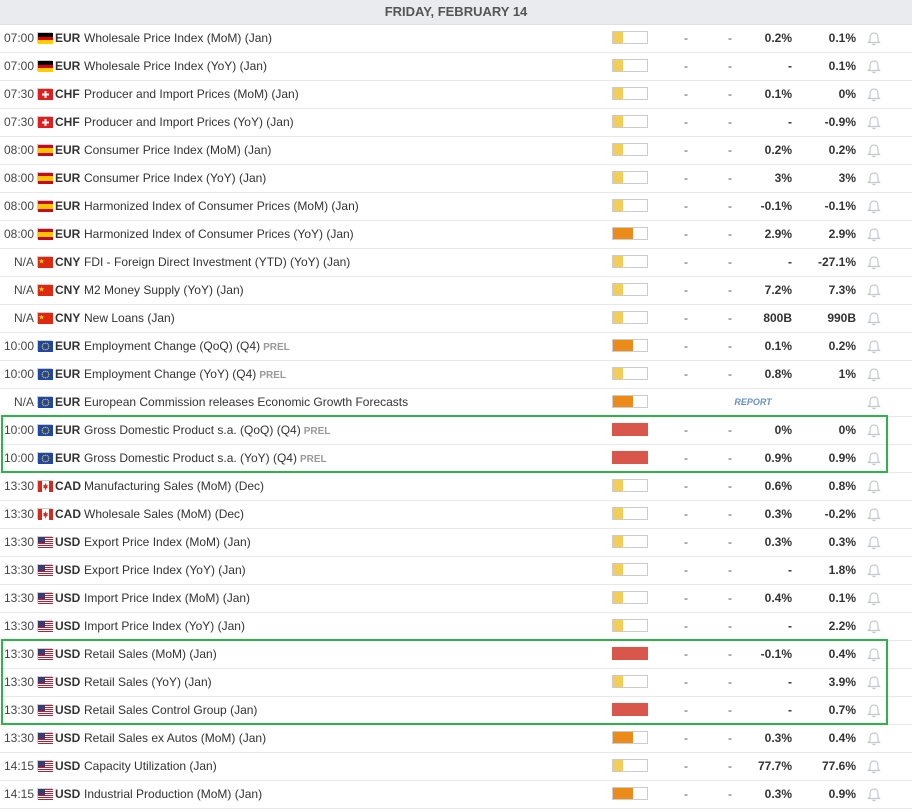 Image resolution: width=912 pixels, height=812 pixels. I want to click on event-title: Wholesale Price Index (MoM) (Jan), so click(178, 38).